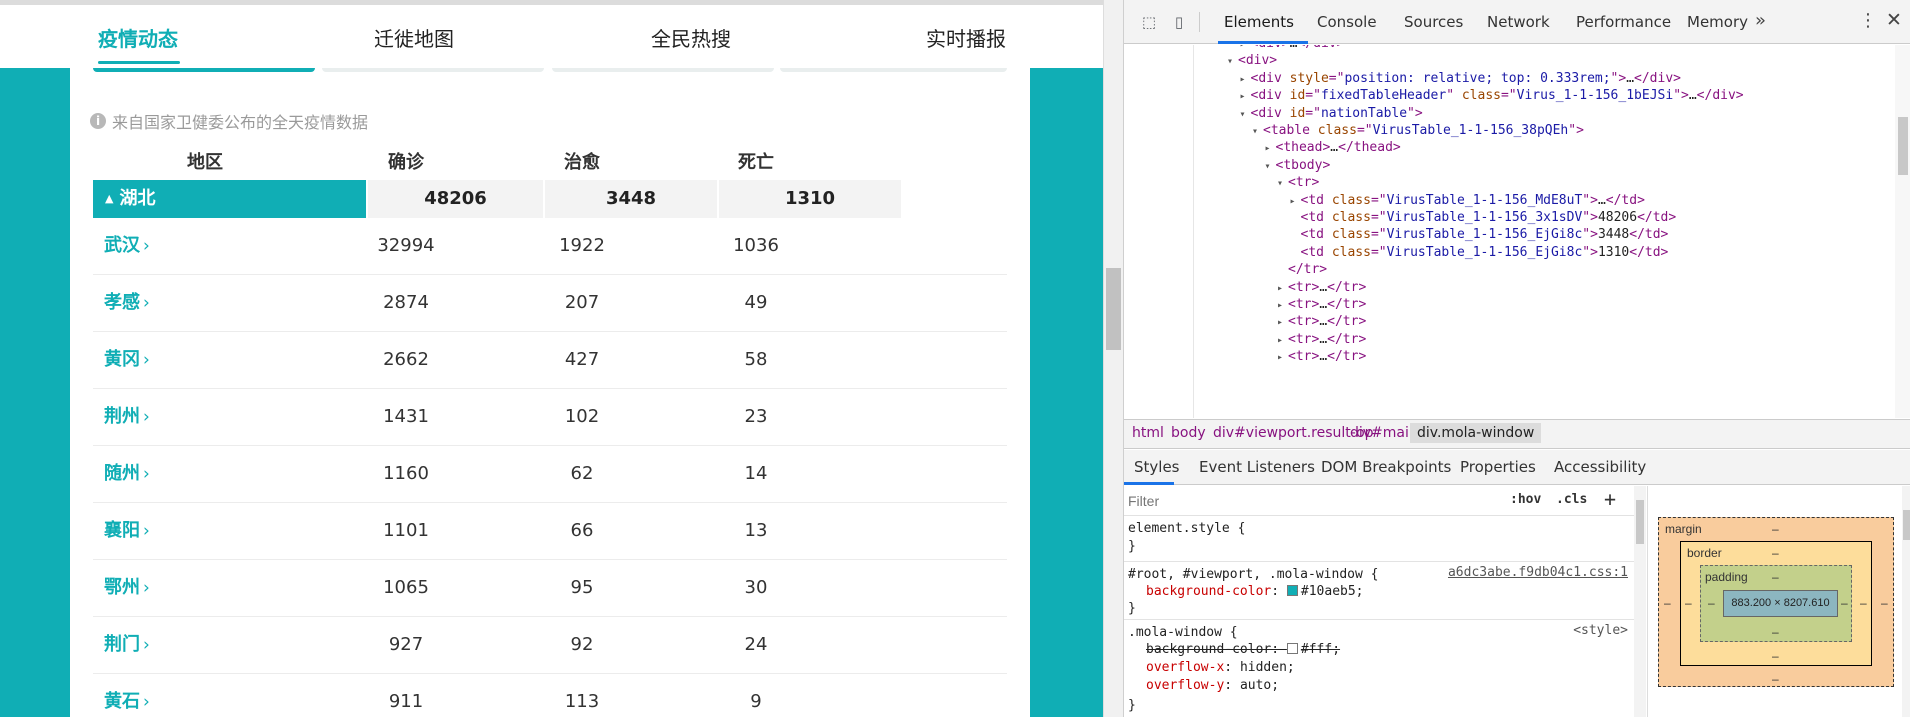  Describe the element at coordinates (1780, 603) in the screenshot. I see `box-model-content: 883.200 × 8207.610` at that location.